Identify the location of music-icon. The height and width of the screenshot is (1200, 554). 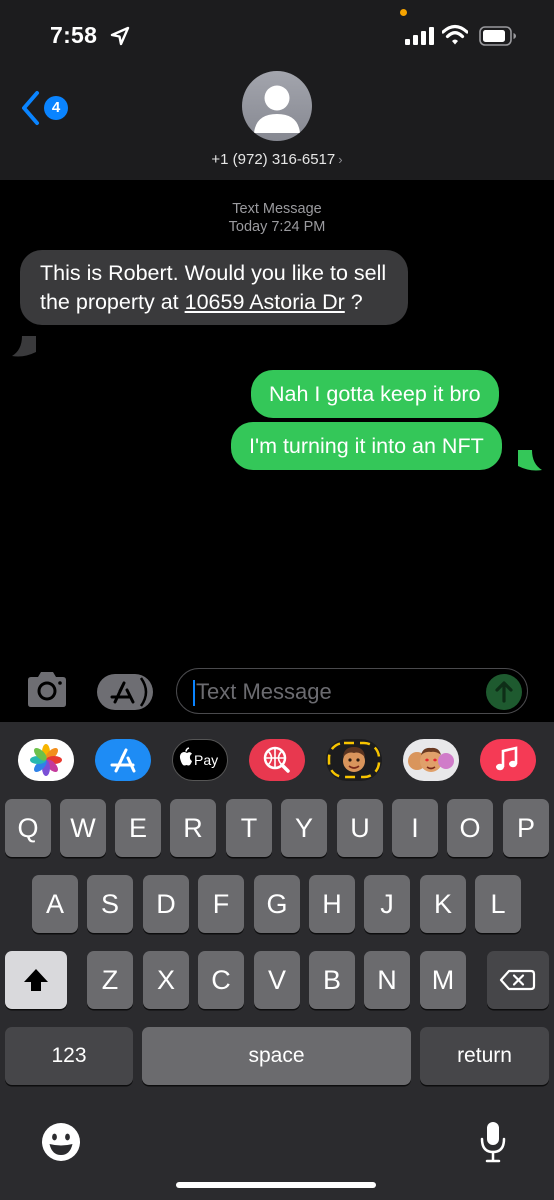
(507, 758).